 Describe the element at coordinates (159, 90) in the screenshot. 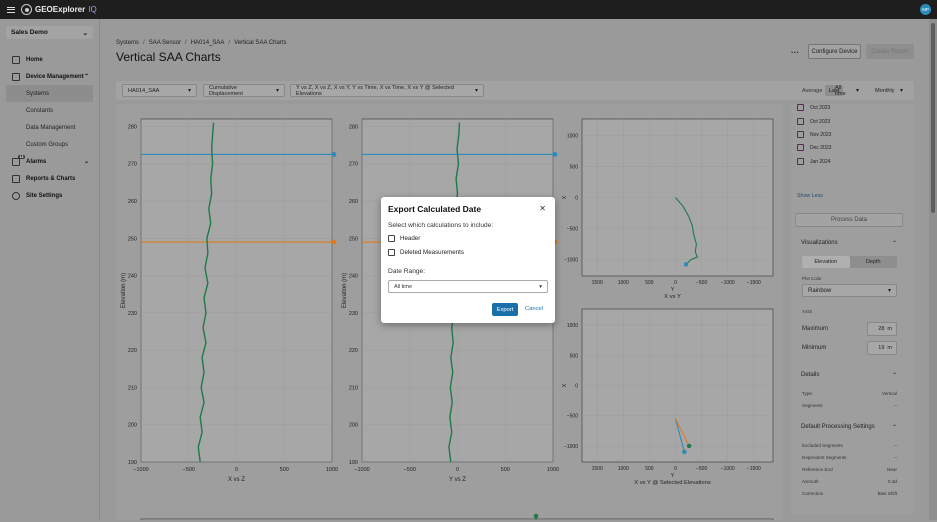

I see `device-select: HA014_SAA` at that location.